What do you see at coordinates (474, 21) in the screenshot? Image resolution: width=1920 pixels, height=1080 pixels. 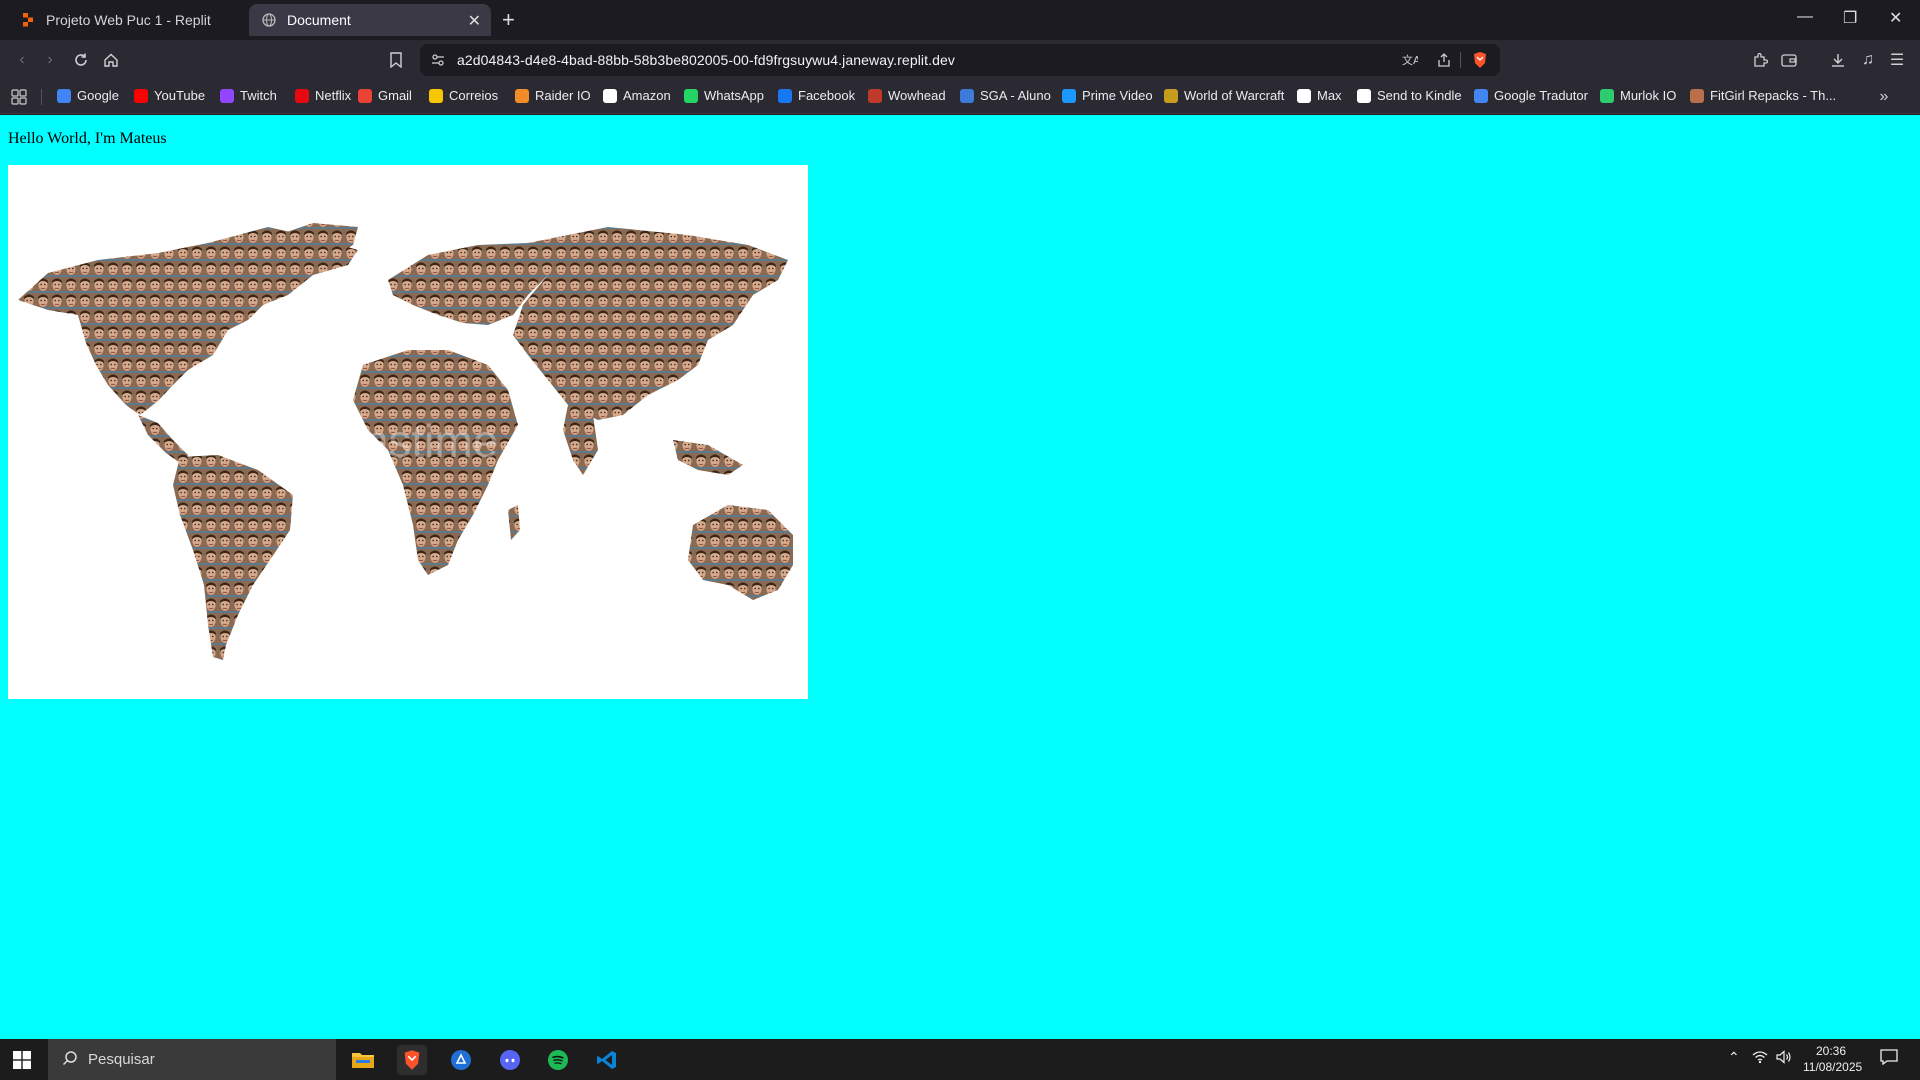 I see `close-tab-icon: ✕` at bounding box center [474, 21].